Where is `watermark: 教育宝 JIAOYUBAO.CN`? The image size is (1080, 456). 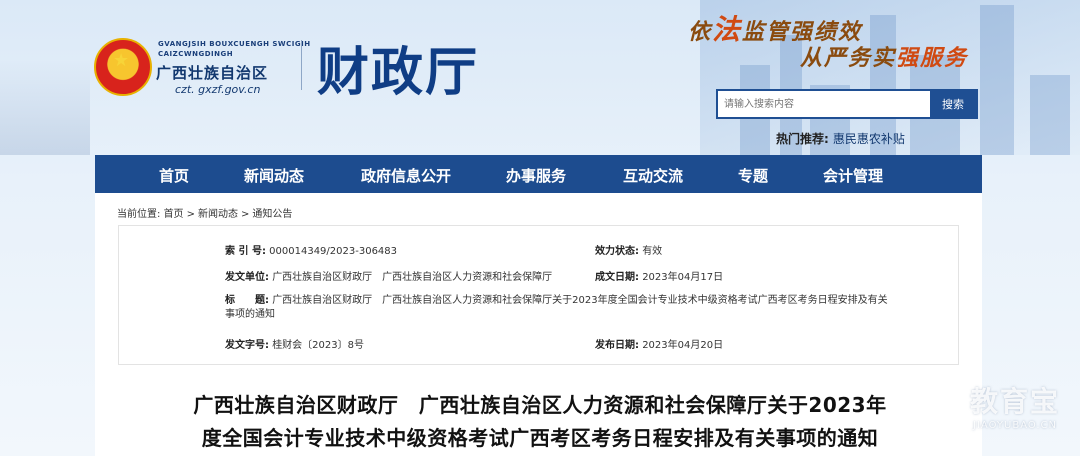 watermark: 教育宝 JIAOYUBAO.CN is located at coordinates (1015, 405).